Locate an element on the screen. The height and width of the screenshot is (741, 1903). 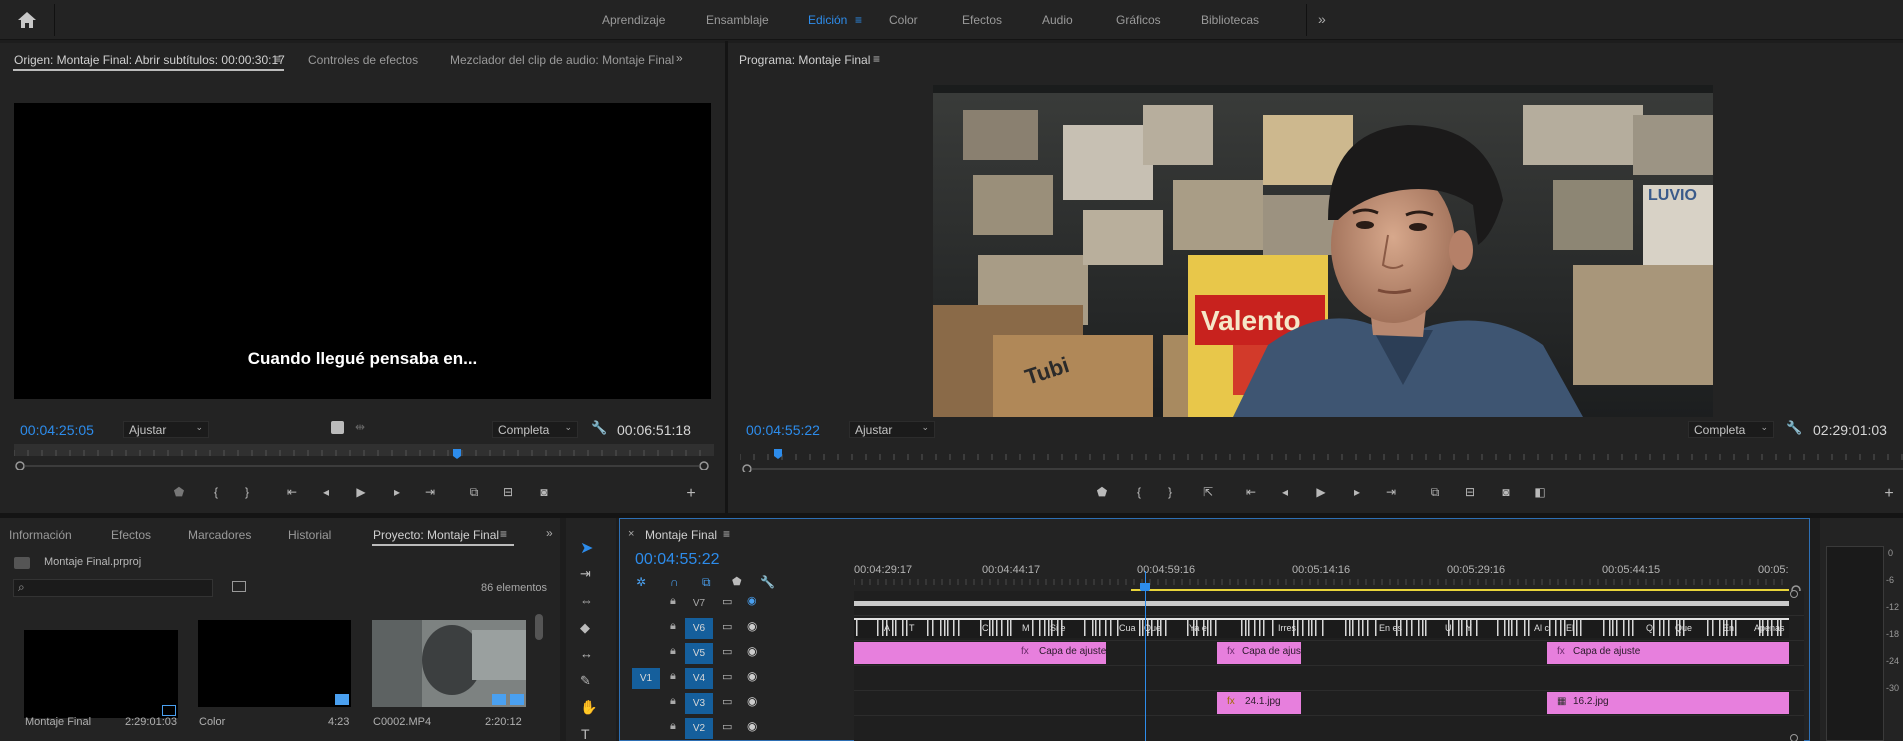
go-to-in-point-icon: ⇤ is located at coordinates (1251, 492).